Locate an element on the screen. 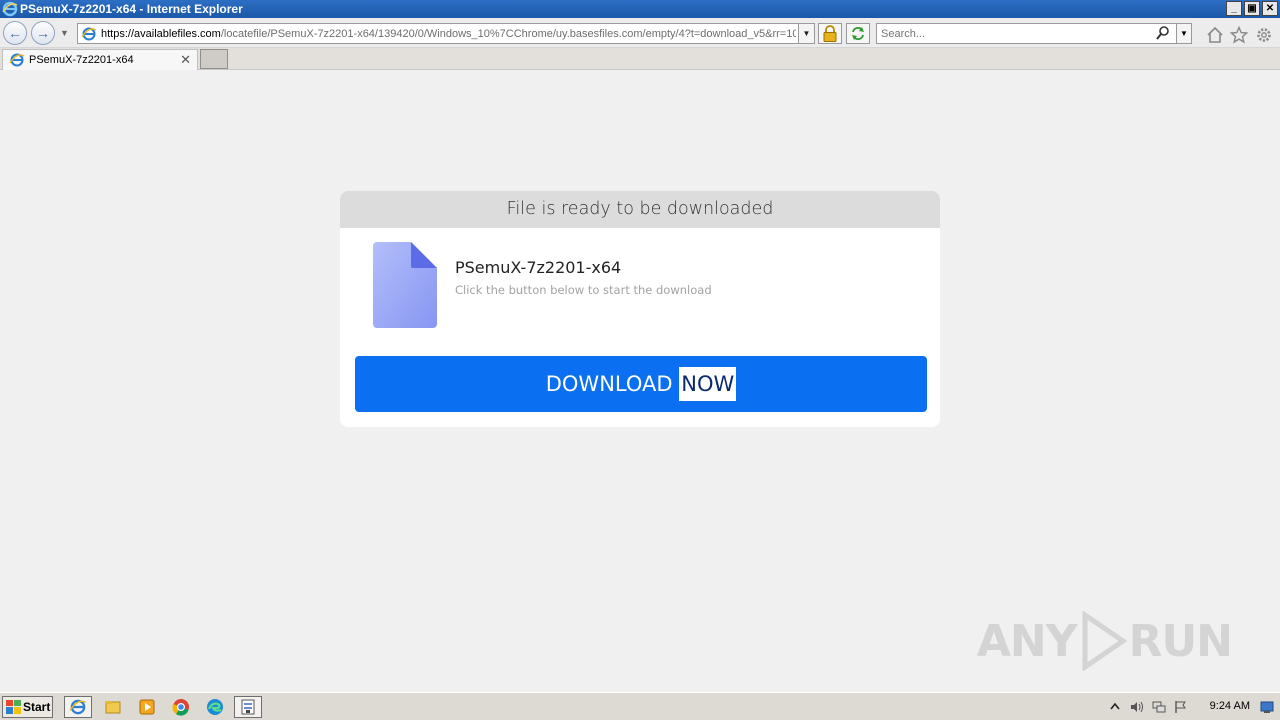 This screenshot has width=1280, height=720. refresh-button is located at coordinates (858, 33).